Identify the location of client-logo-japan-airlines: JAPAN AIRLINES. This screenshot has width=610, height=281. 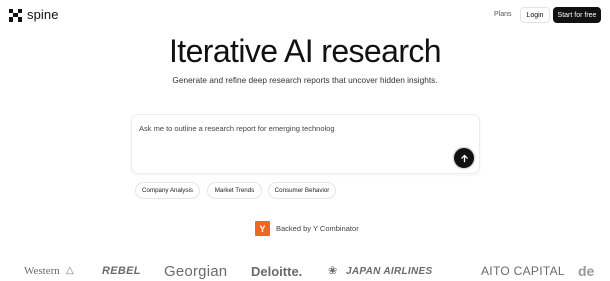
(389, 271).